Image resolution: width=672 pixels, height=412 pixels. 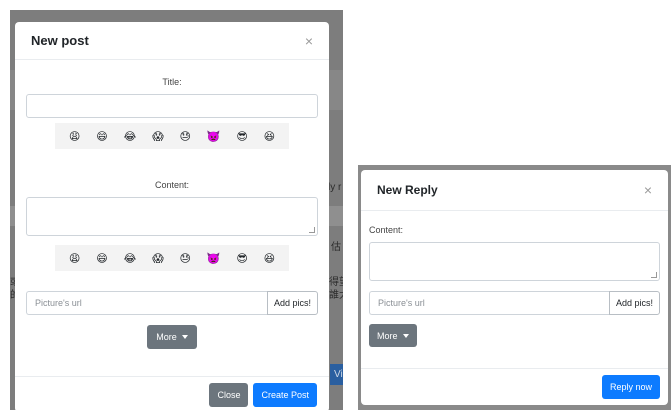 I want to click on modal-footer: Reply now, so click(x=514, y=386).